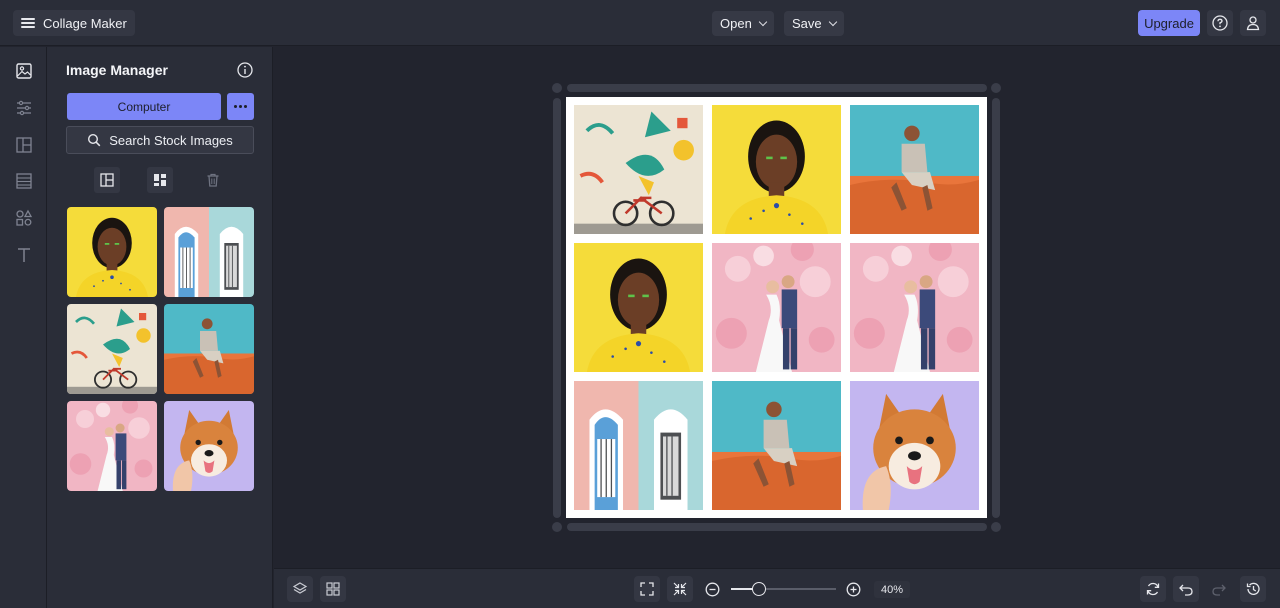 Image resolution: width=1280 pixels, height=608 pixels. I want to click on fit-screen-button, so click(647, 589).